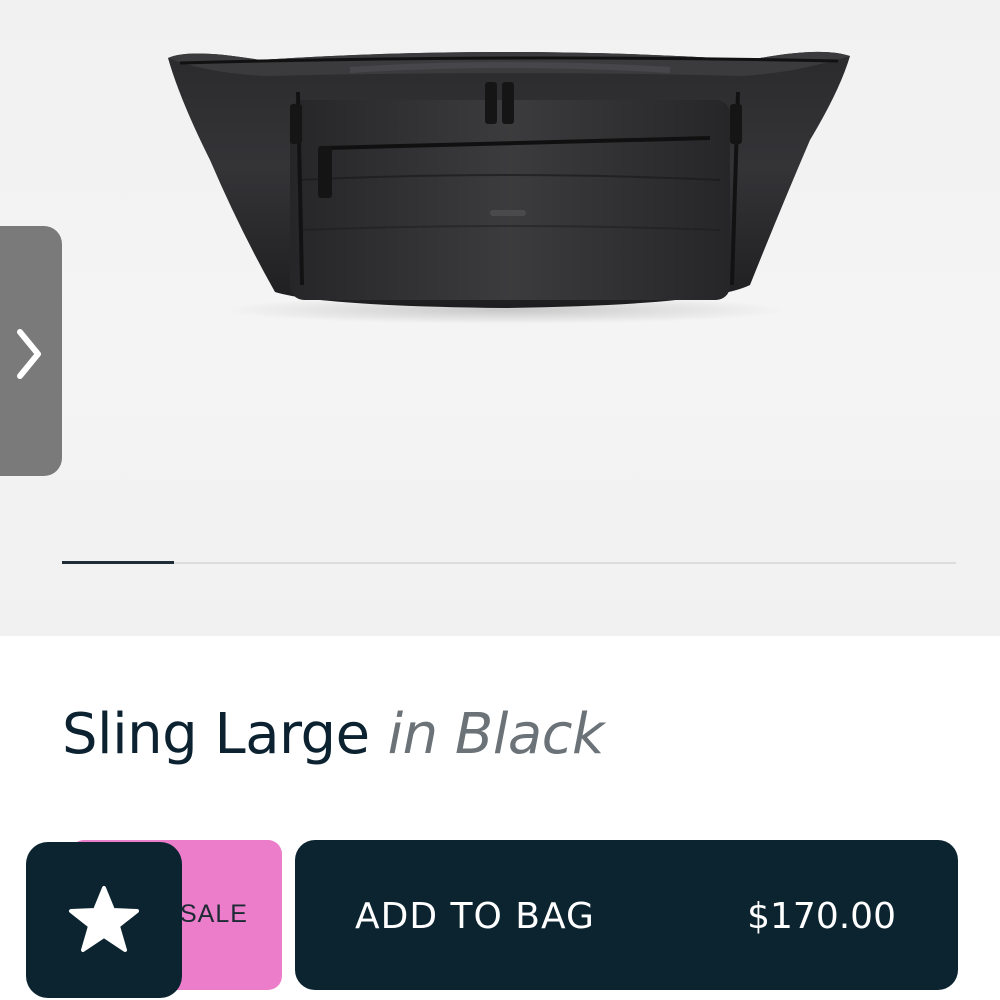  Describe the element at coordinates (118, 562) in the screenshot. I see `gallery-progress-indicator` at that location.